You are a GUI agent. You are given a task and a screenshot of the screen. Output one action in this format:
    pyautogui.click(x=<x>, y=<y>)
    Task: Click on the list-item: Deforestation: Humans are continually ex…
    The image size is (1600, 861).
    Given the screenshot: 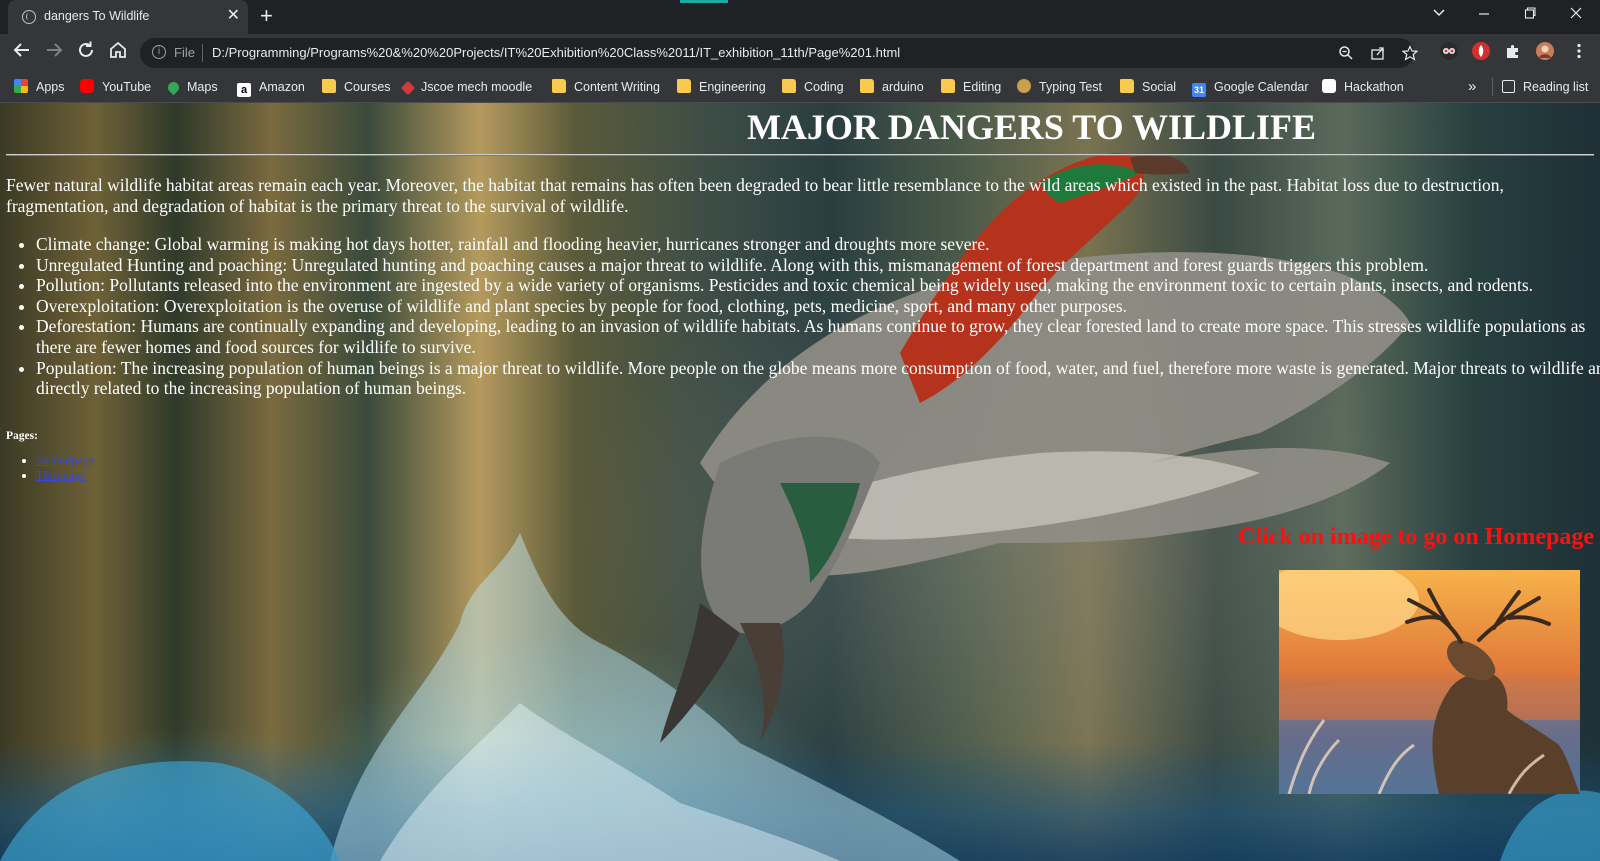 What is the action you would take?
    pyautogui.click(x=818, y=336)
    